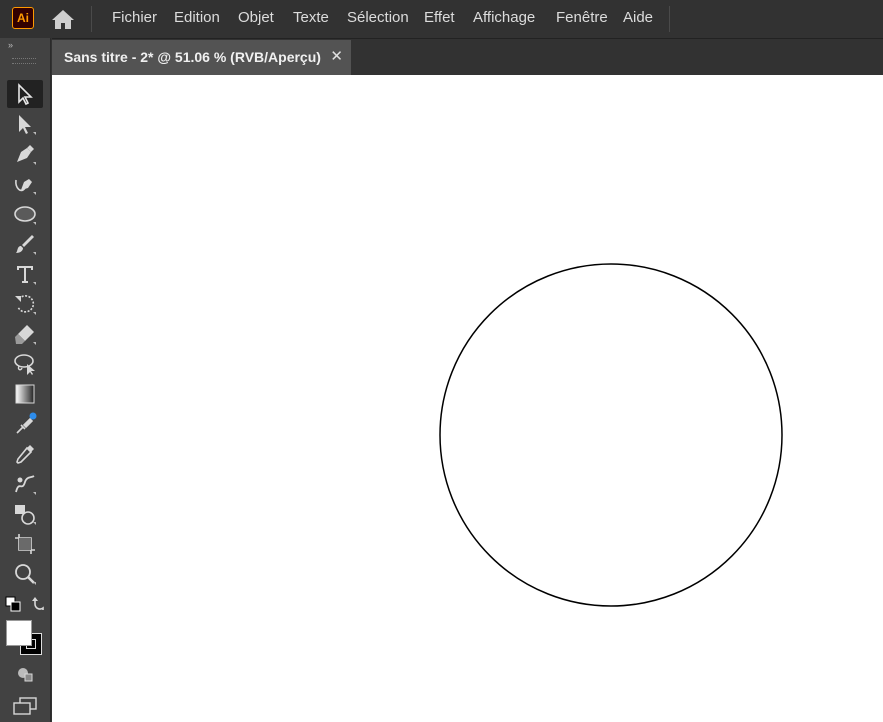  What do you see at coordinates (23, 18) in the screenshot?
I see `illustrator-logo-icon: Ai` at bounding box center [23, 18].